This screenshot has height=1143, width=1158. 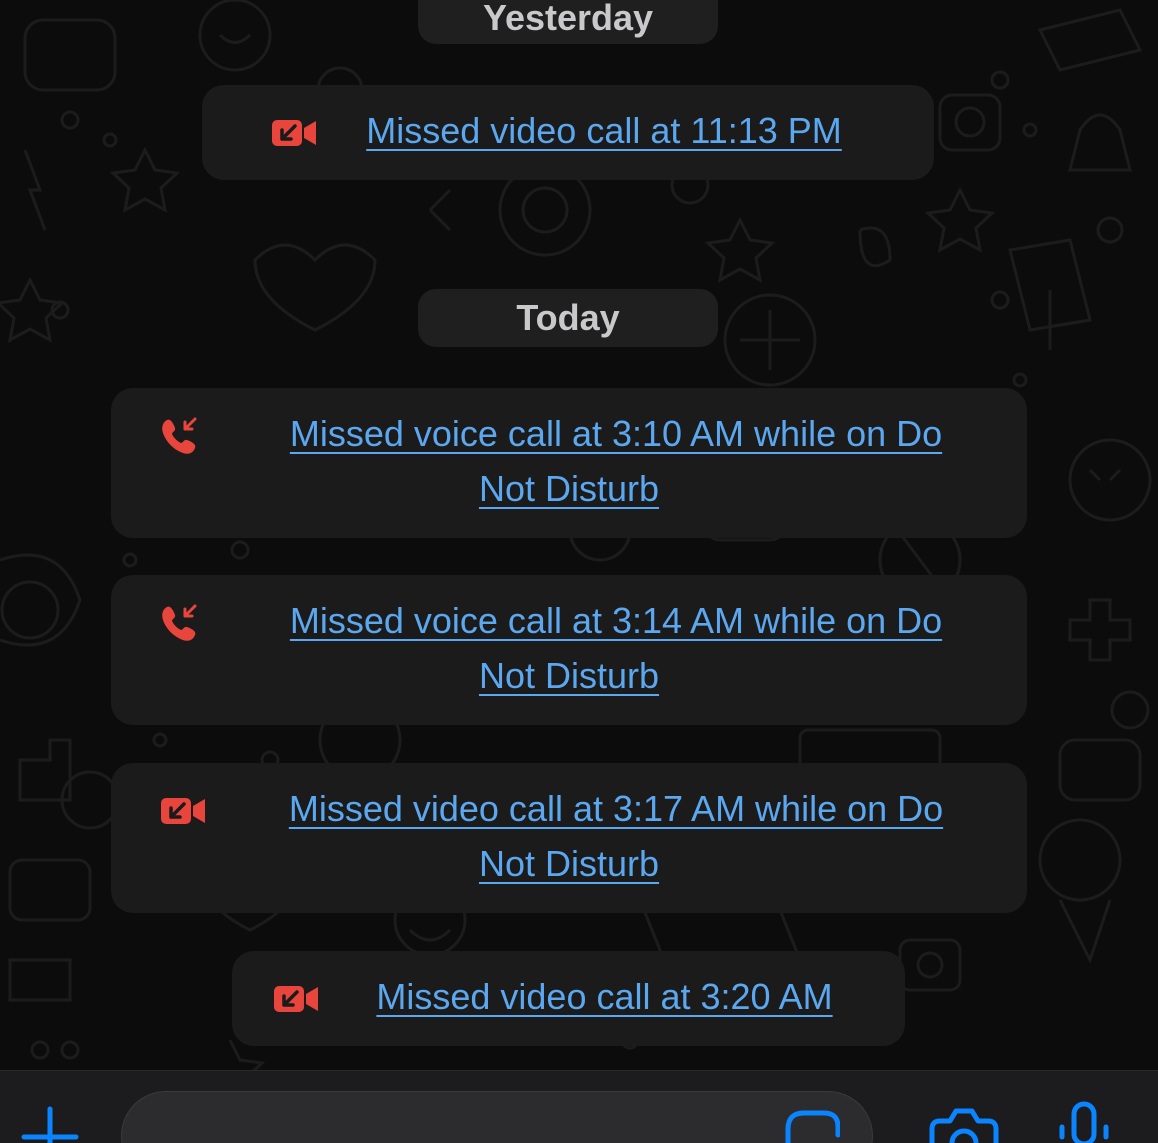 I want to click on call-text-line1: Missed voice call at 3:14 AM while on Do, so click(x=616, y=620).